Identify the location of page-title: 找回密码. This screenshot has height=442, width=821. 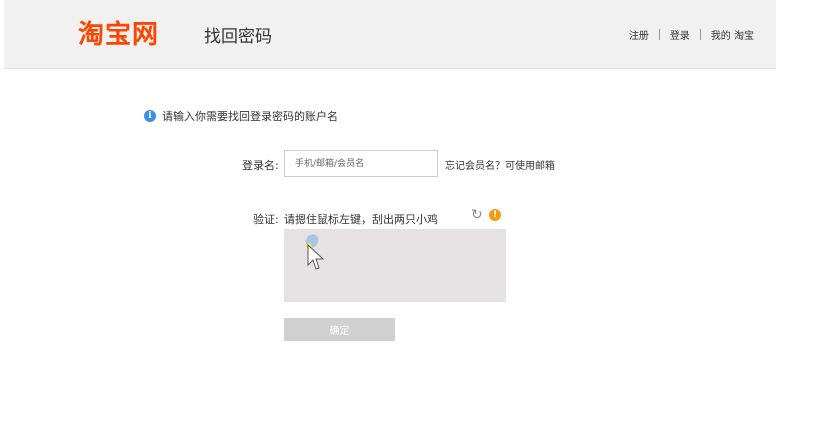
(238, 37).